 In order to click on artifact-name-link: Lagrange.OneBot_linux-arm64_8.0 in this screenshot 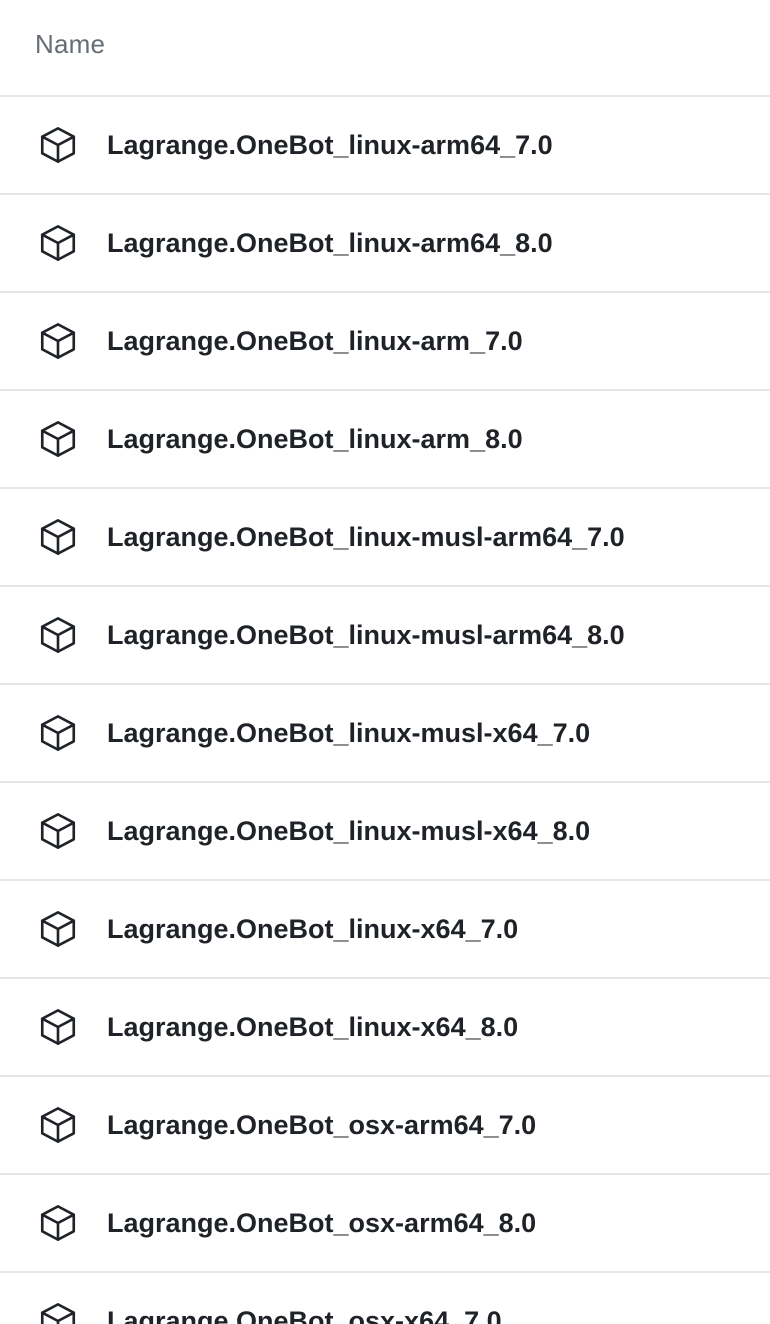, I will do `click(330, 243)`.